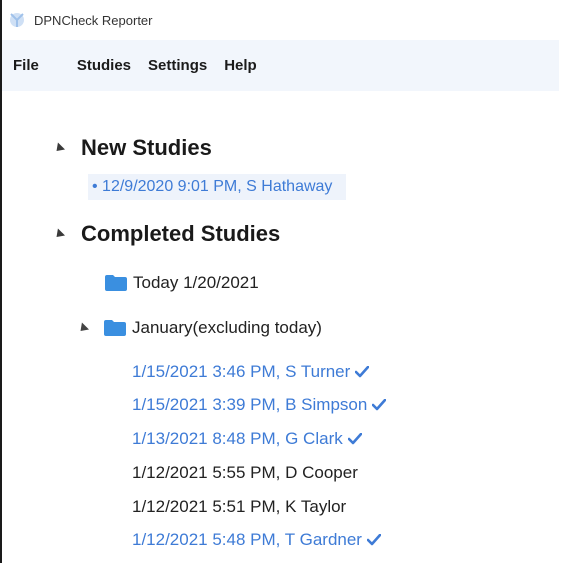 This screenshot has height=563, width=561. I want to click on study-item: 1/12/2021 5:55 PM, D Cooper, so click(245, 473).